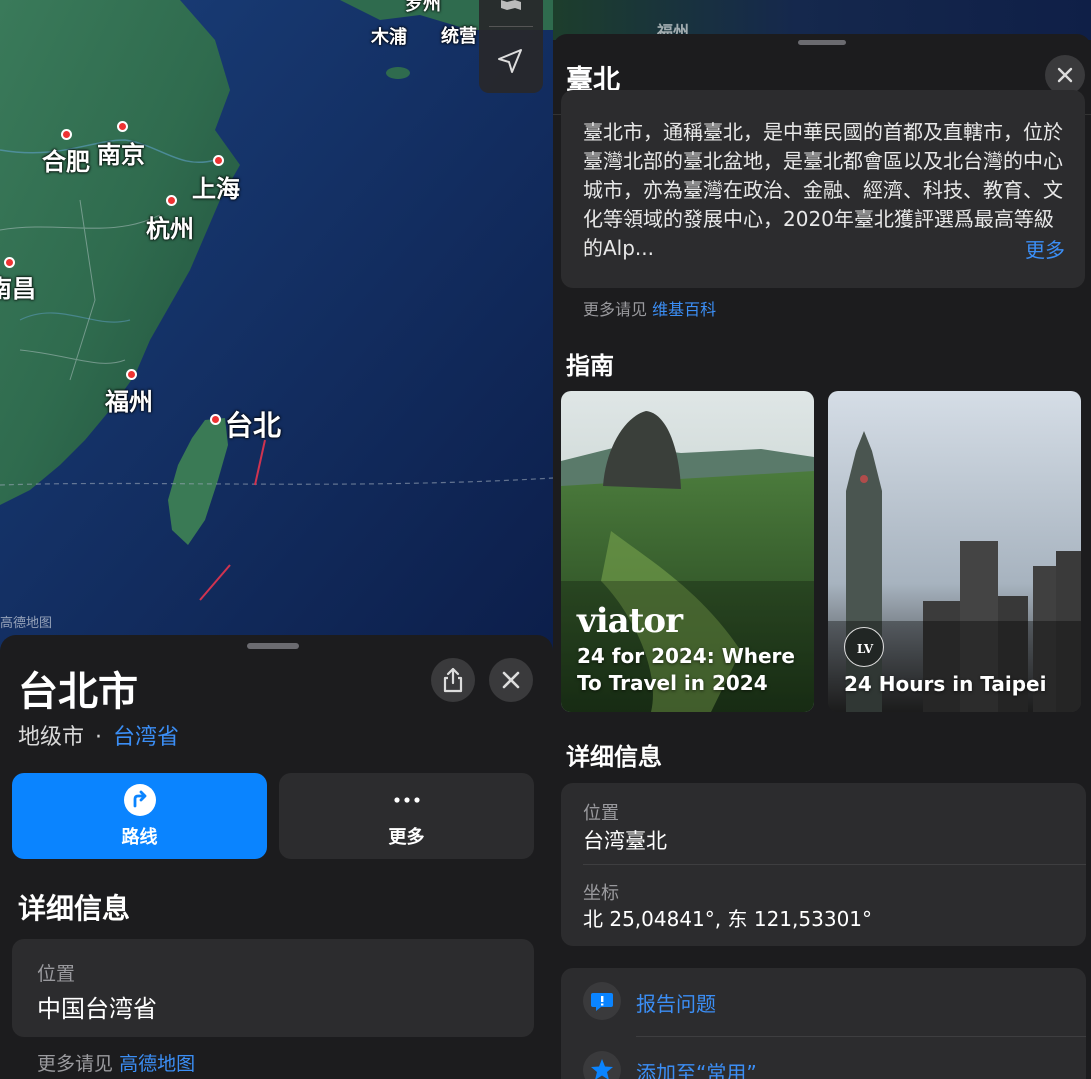 This screenshot has height=1079, width=1091. What do you see at coordinates (945, 684) in the screenshot?
I see `guide-caption: 24 Hours in Taipei` at bounding box center [945, 684].